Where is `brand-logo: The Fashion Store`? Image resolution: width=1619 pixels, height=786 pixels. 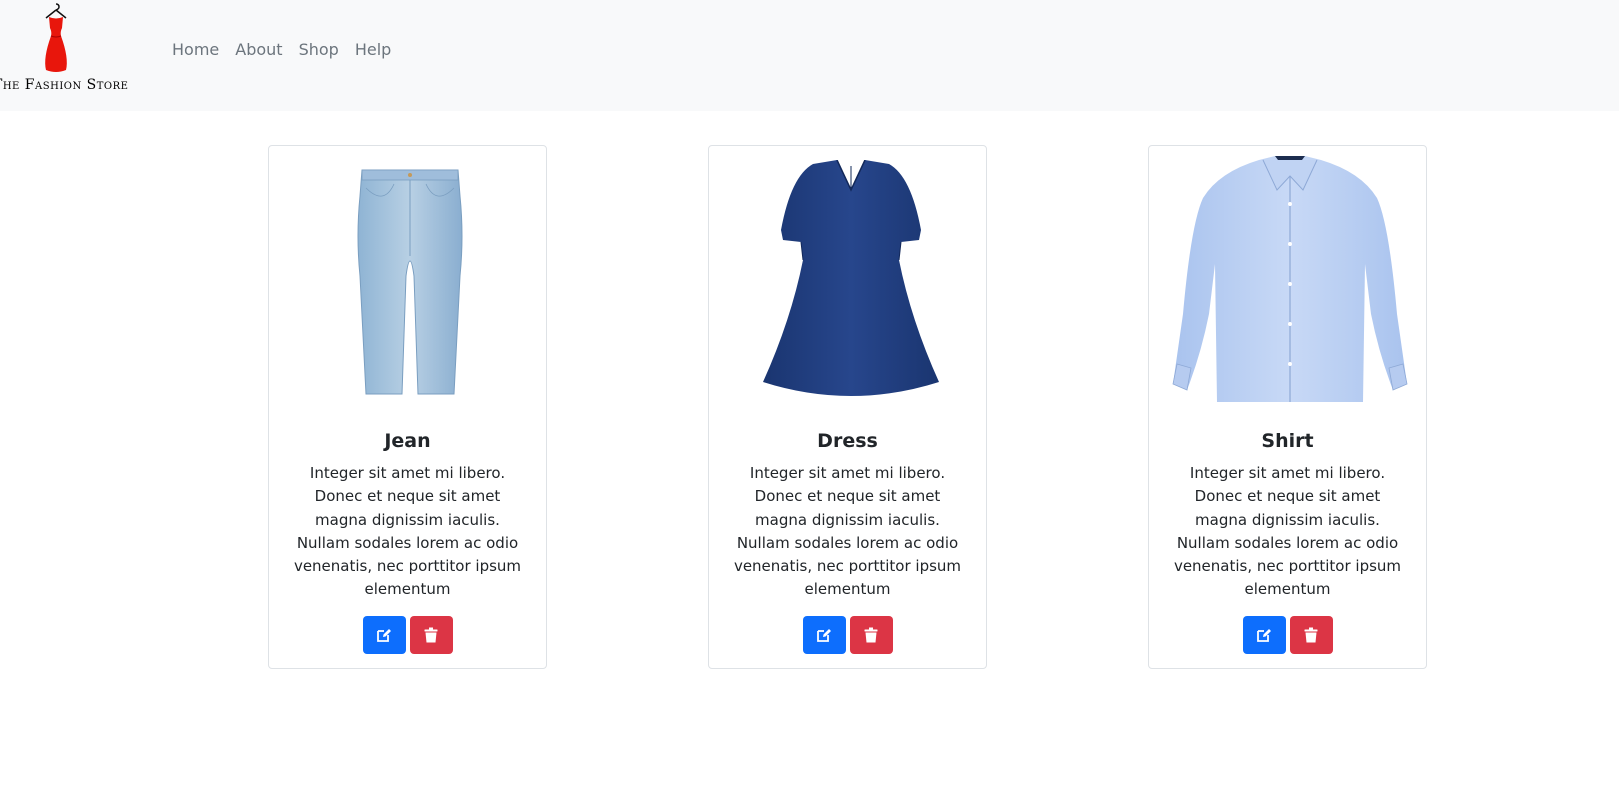
brand-logo: The Fashion Store is located at coordinates (66, 50).